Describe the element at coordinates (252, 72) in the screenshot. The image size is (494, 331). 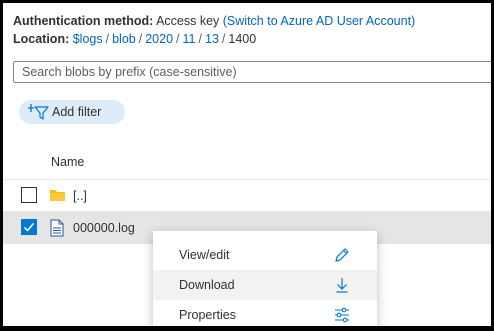
I see `search-input: Search blobs by prefix (case-sensitive)` at that location.